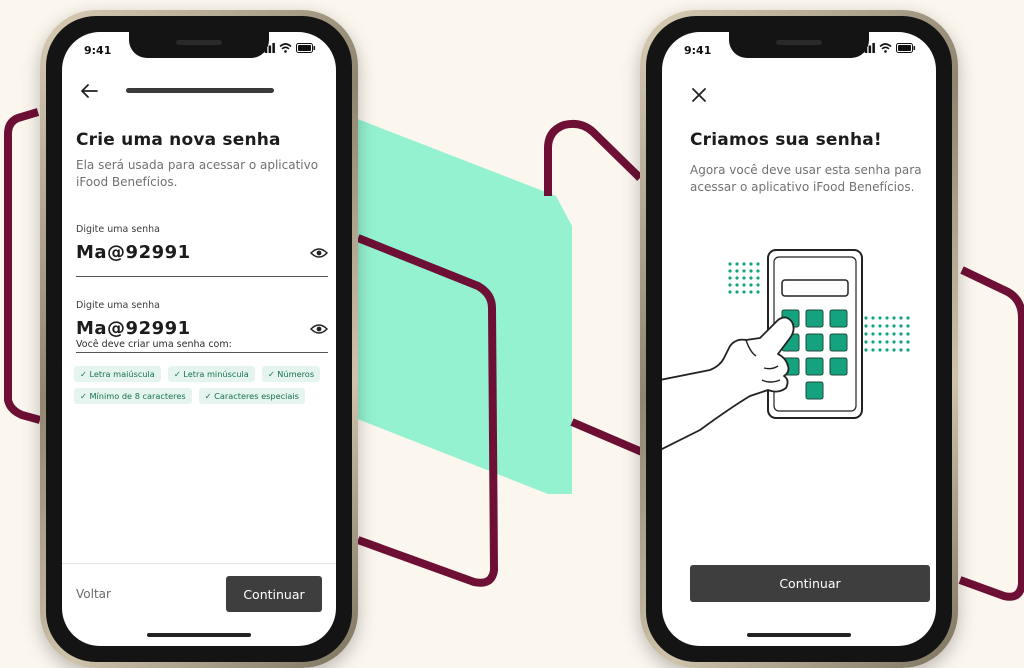  I want to click on requirement-chip-min-length: ✓ Mínimo de 8 caracteres, so click(133, 396).